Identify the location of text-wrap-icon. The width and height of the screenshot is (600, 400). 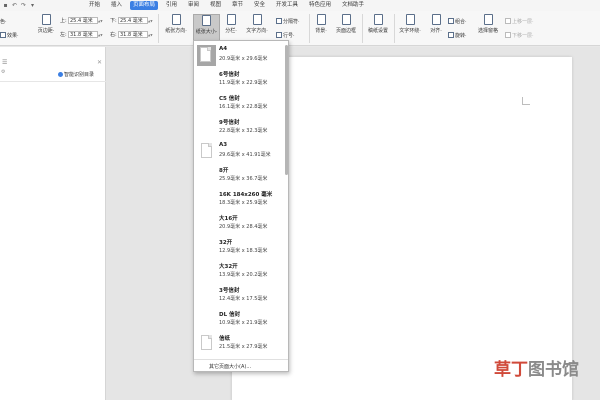
(410, 19).